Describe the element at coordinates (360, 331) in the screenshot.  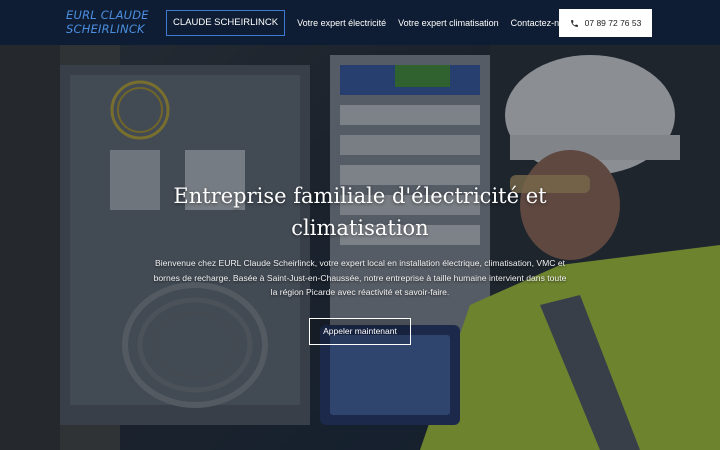
I see `call-now-button: Appeler maintenant` at that location.